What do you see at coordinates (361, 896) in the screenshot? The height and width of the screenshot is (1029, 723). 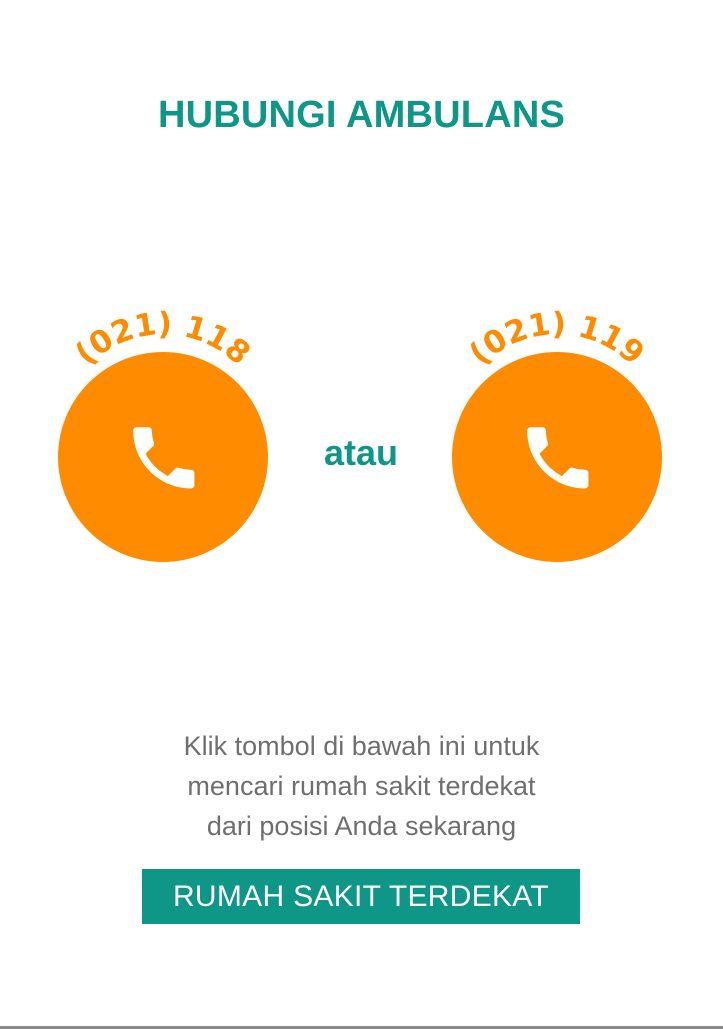 I see `nearest-hospital-button: RUMAH SAKIT TERDEKAT` at bounding box center [361, 896].